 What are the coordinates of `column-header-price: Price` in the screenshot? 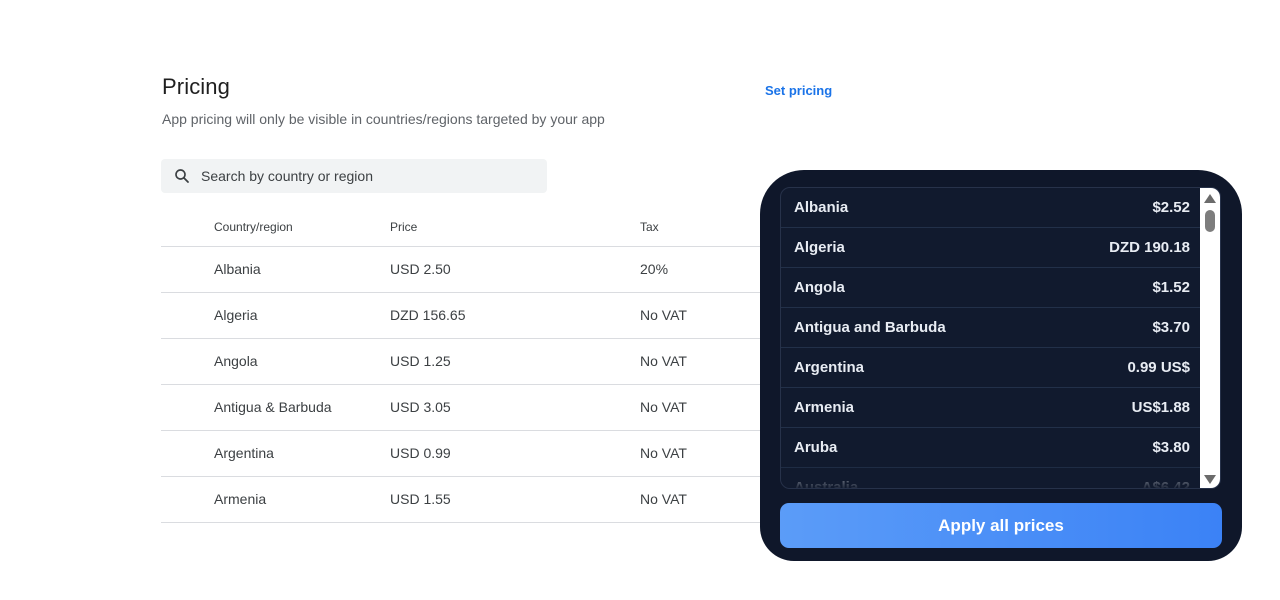 It's located at (515, 227).